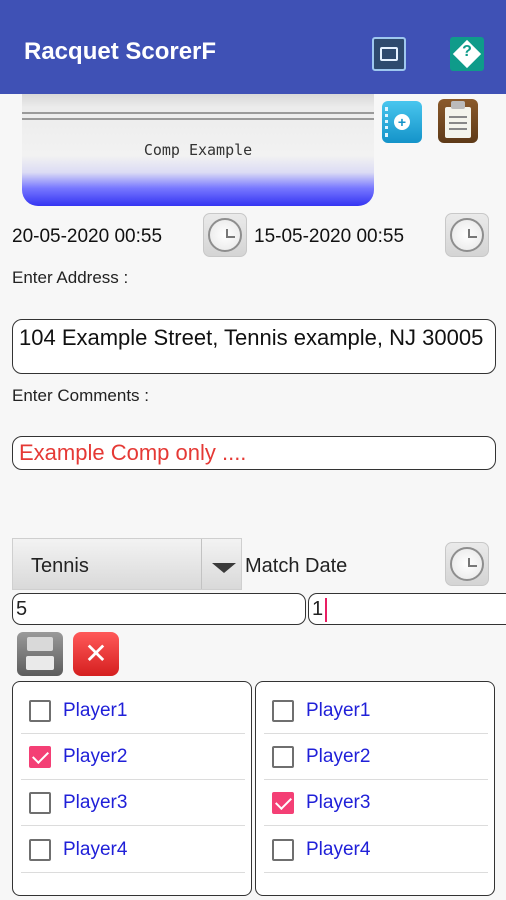 This screenshot has width=506, height=900. What do you see at coordinates (407, 609) in the screenshot?
I see `score-field-2: 1` at bounding box center [407, 609].